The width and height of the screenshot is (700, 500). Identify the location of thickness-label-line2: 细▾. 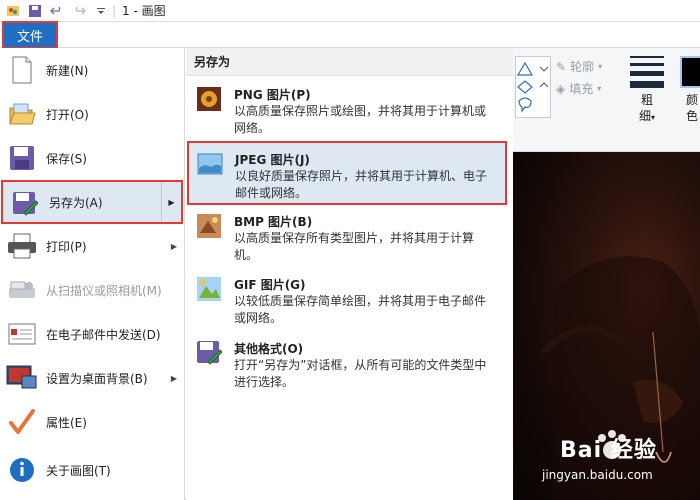
(647, 116).